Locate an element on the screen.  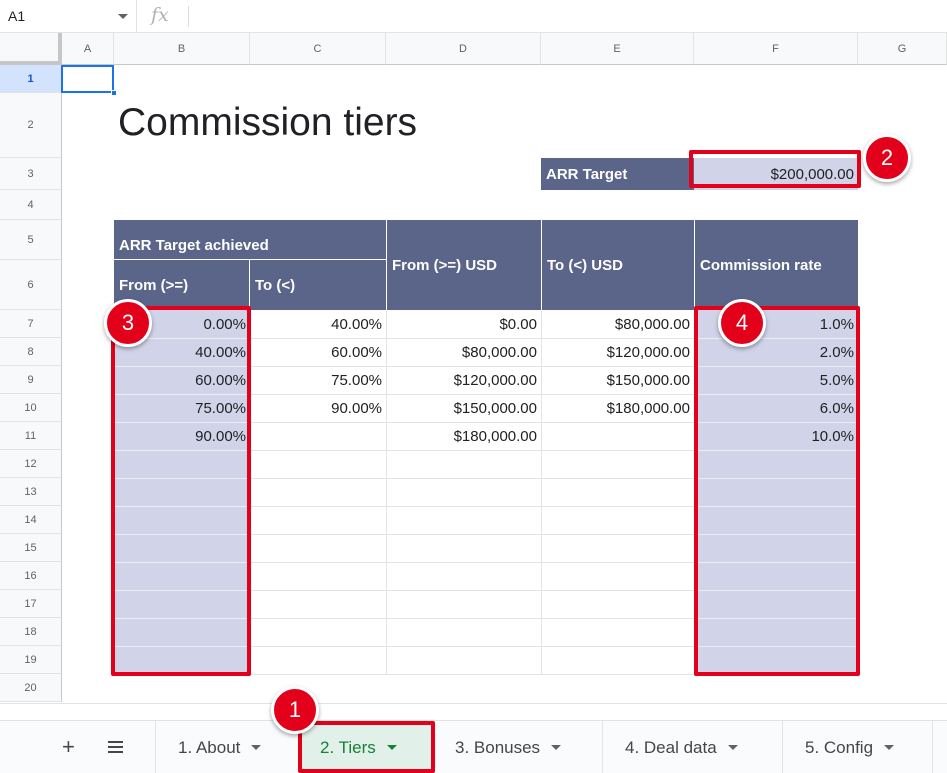
name-box: A1 is located at coordinates (68, 16).